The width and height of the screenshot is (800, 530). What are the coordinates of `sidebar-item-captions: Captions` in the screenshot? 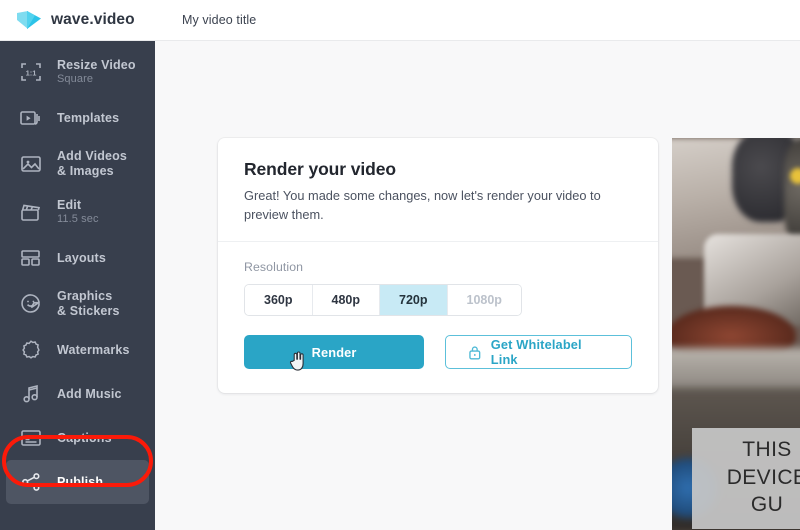 It's located at (77, 438).